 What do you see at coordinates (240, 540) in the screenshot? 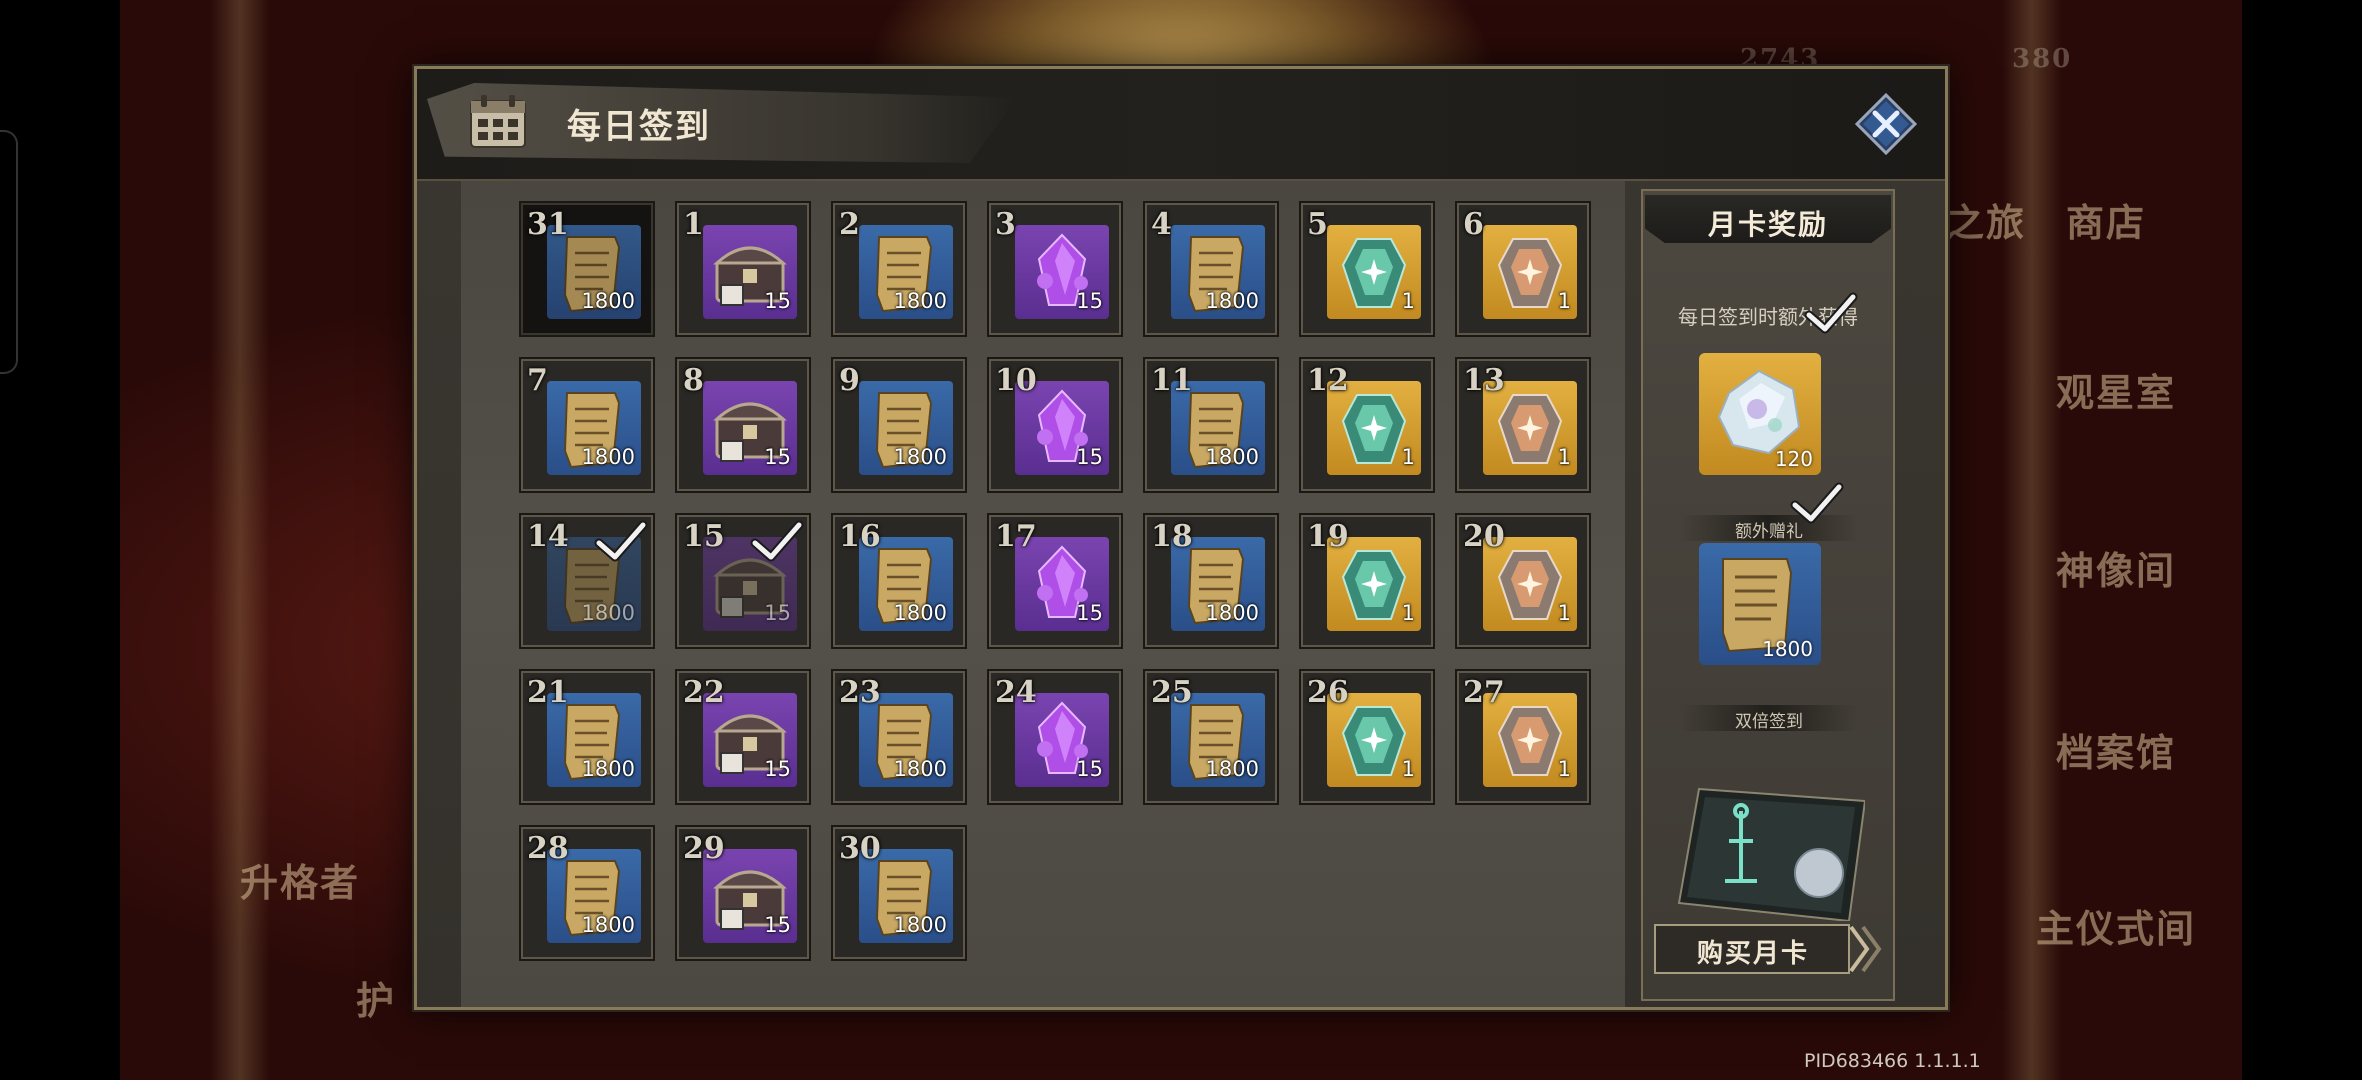
I see `ornate-frame-left` at bounding box center [240, 540].